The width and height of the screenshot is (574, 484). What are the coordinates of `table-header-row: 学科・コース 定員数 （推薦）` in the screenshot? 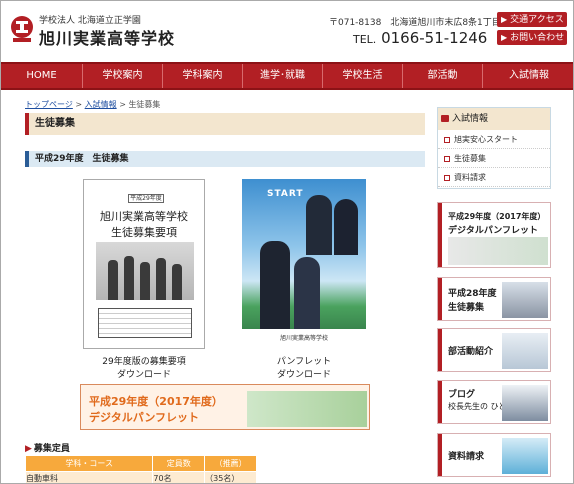 It's located at (140, 463).